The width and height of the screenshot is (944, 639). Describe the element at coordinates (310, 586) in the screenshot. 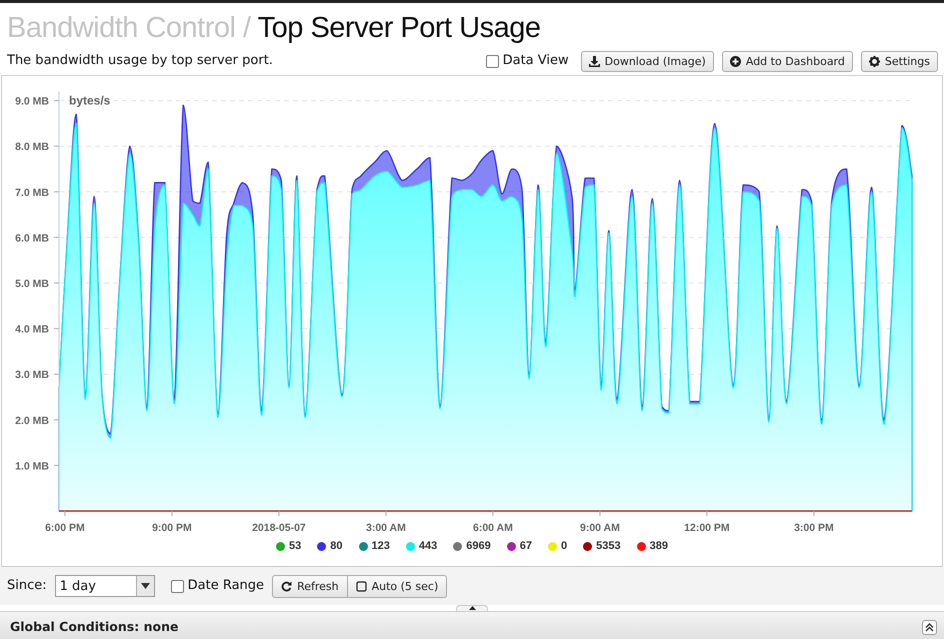

I see `refresh-button: Refresh` at that location.